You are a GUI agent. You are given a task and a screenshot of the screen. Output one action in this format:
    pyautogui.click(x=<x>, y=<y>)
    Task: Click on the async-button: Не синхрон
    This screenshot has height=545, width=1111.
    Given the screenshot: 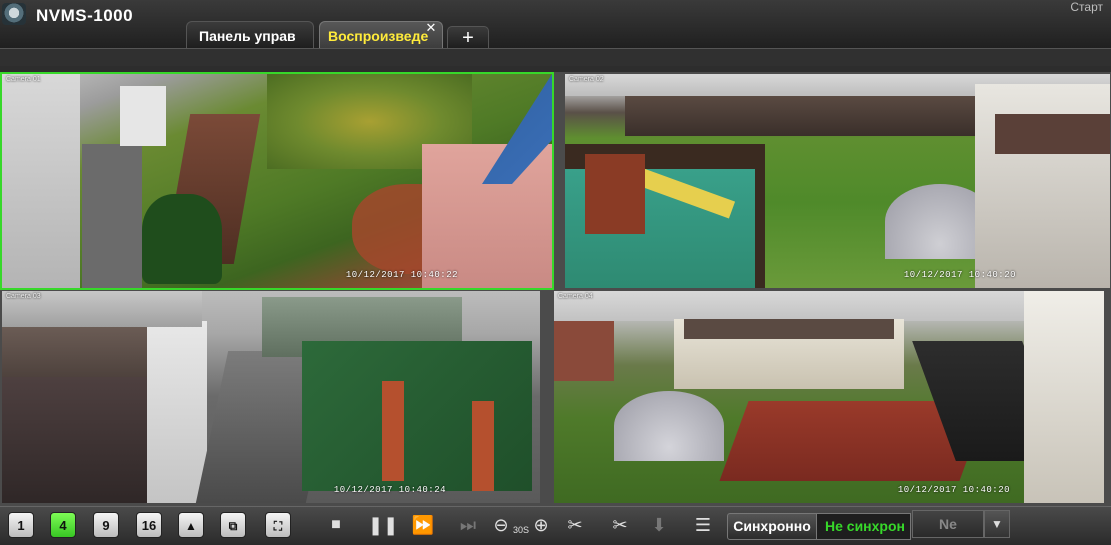 What is the action you would take?
    pyautogui.click(x=864, y=526)
    